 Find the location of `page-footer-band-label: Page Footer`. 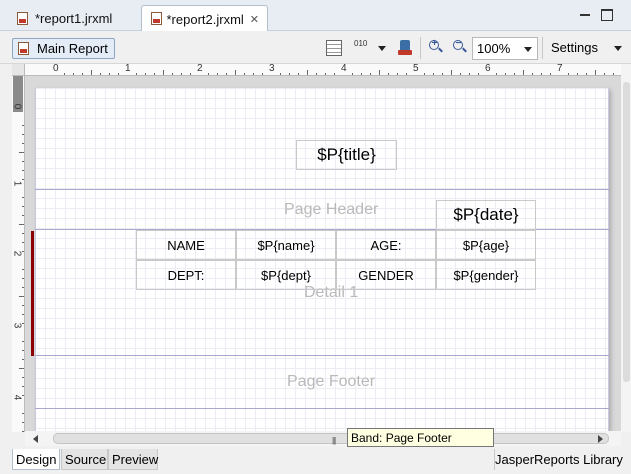

page-footer-band-label: Page Footer is located at coordinates (331, 381).